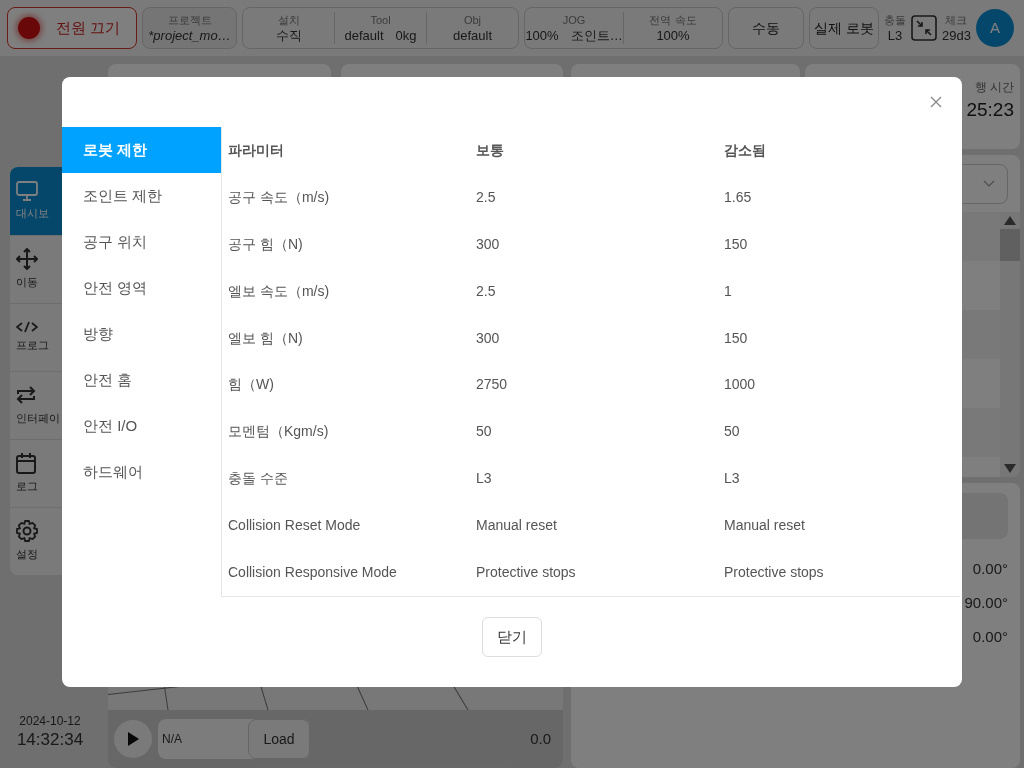 The width and height of the screenshot is (1024, 768). Describe the element at coordinates (1010, 344) in the screenshot. I see `scrollbar` at that location.